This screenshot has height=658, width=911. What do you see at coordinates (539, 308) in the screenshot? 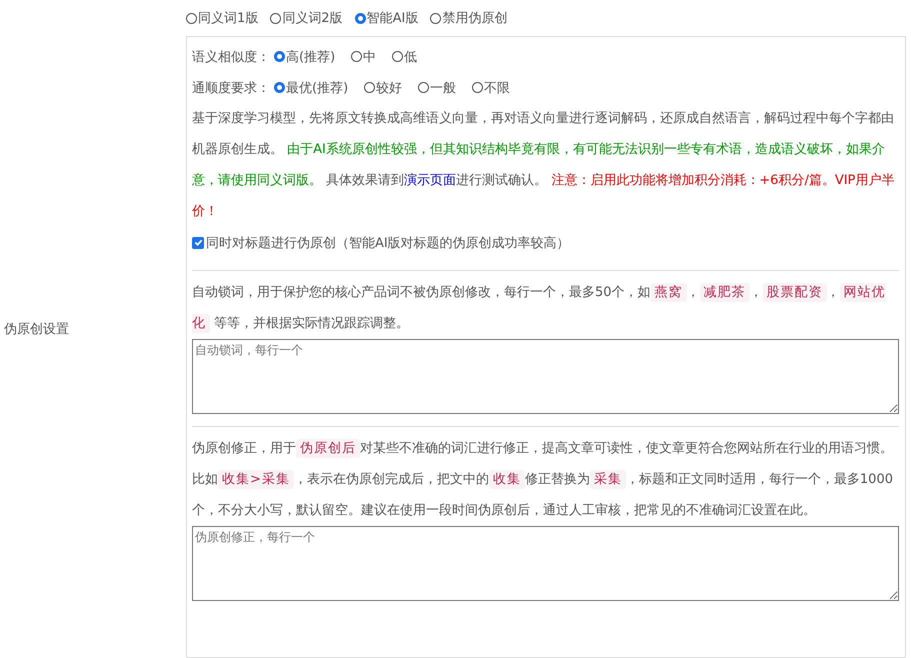
I see `description-text: 自动锁词，用于保护您的核心产品词不被伪原创修改，每行一个，最多50个，如 燕窝 ， 减肥茶 ， 股票配资 ， 网站优化 等等，并根据实际情况跟踪调整。` at bounding box center [539, 308].